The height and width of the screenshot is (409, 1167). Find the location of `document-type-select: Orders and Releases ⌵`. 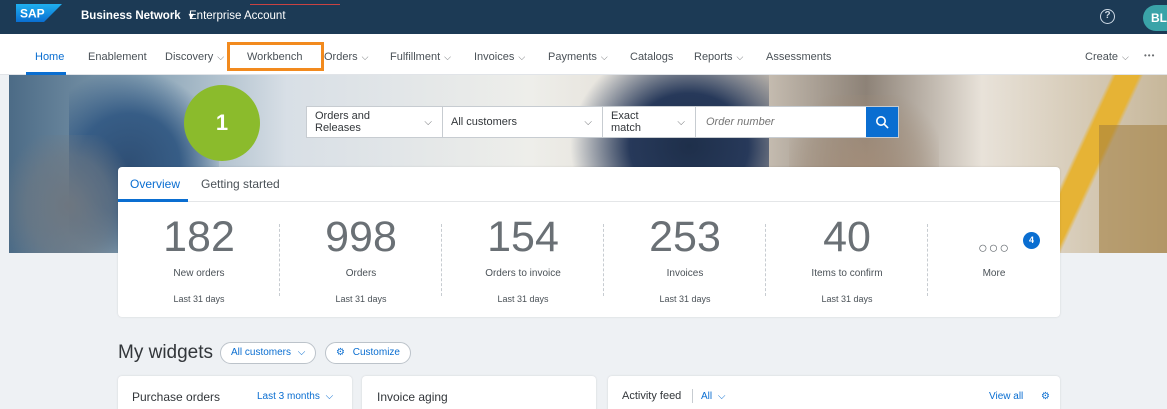

document-type-select: Orders and Releases ⌵ is located at coordinates (375, 122).